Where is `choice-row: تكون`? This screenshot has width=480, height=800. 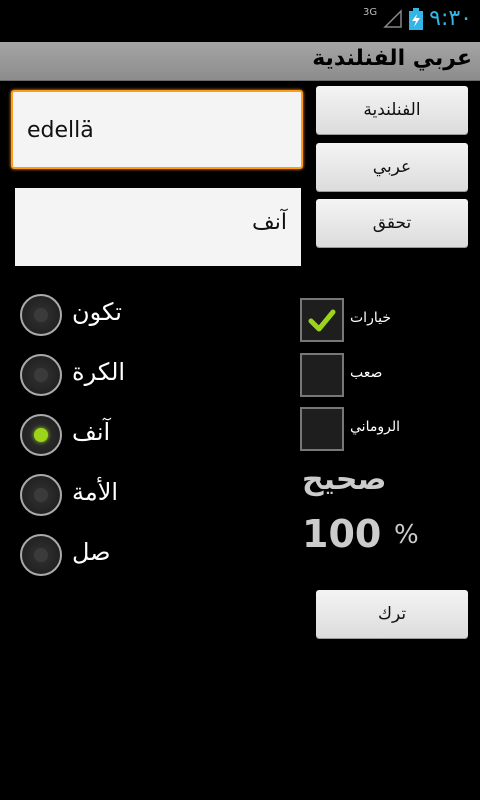 choice-row: تكون is located at coordinates (150, 317).